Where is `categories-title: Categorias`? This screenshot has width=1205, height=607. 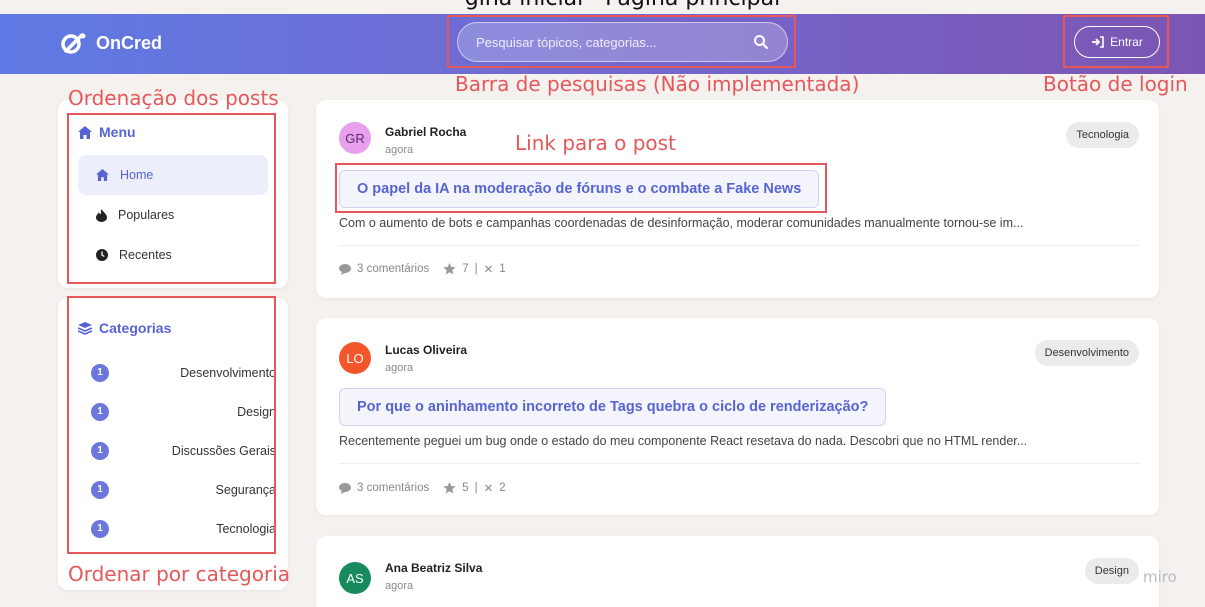
categories-title: Categorias is located at coordinates (124, 328).